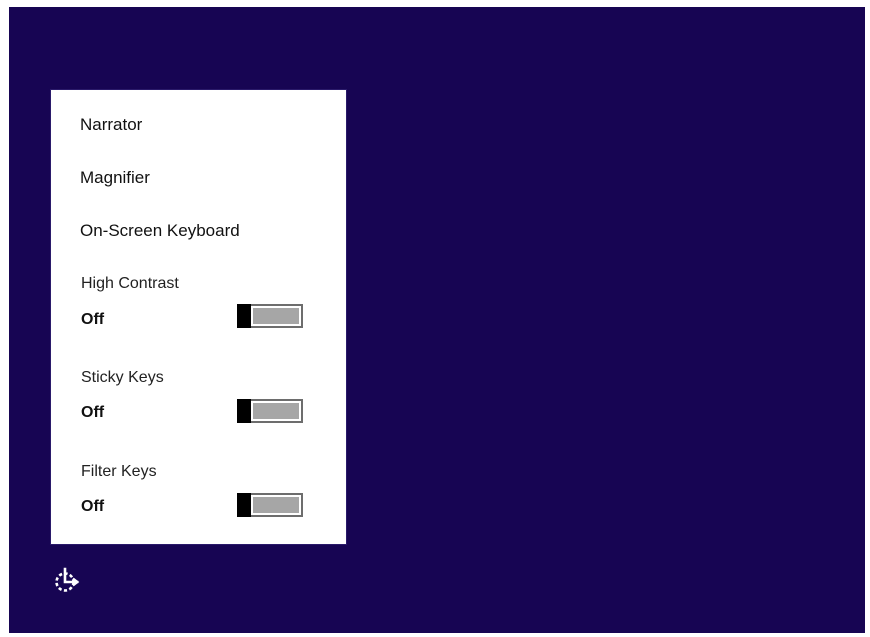 Image resolution: width=870 pixels, height=637 pixels. I want to click on filter-keys-label: Filter Keys, so click(119, 471).